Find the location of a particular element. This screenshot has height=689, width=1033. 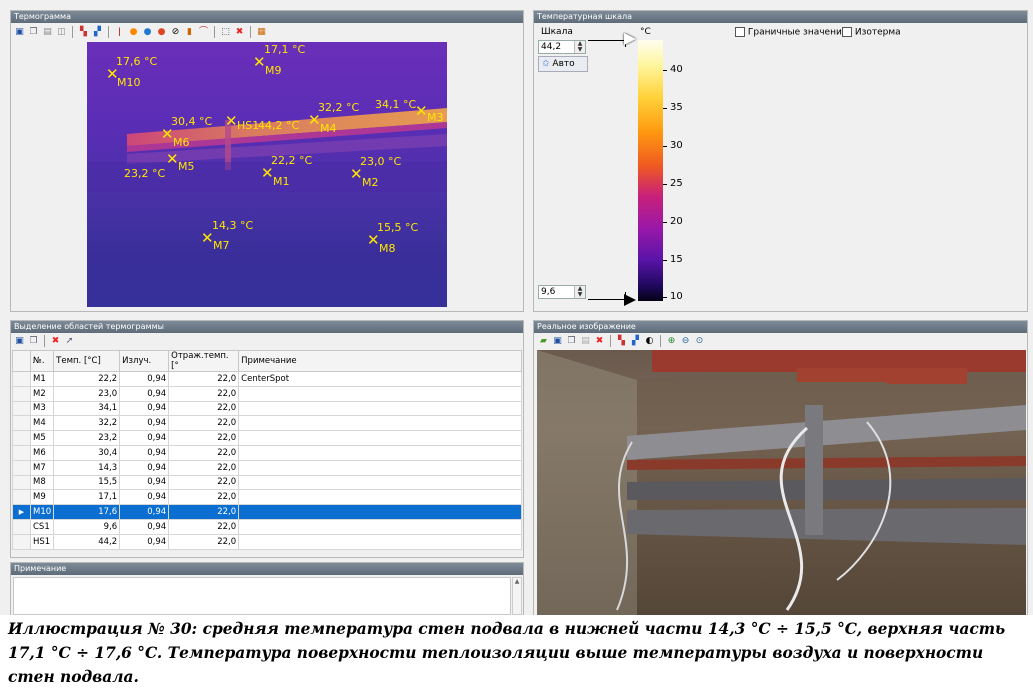

marker-temp: 14,3 °C is located at coordinates (233, 225).